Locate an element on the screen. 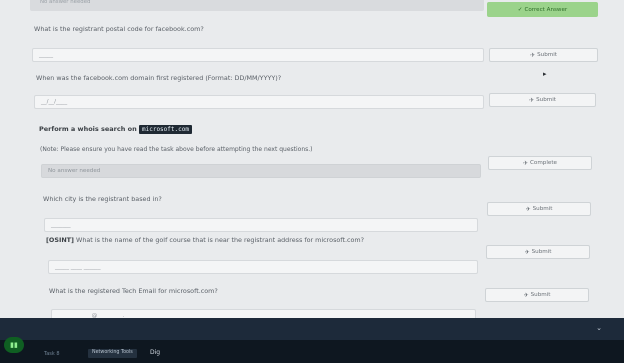 The height and width of the screenshot is (363, 624). question-3-input: _______ is located at coordinates (261, 225).